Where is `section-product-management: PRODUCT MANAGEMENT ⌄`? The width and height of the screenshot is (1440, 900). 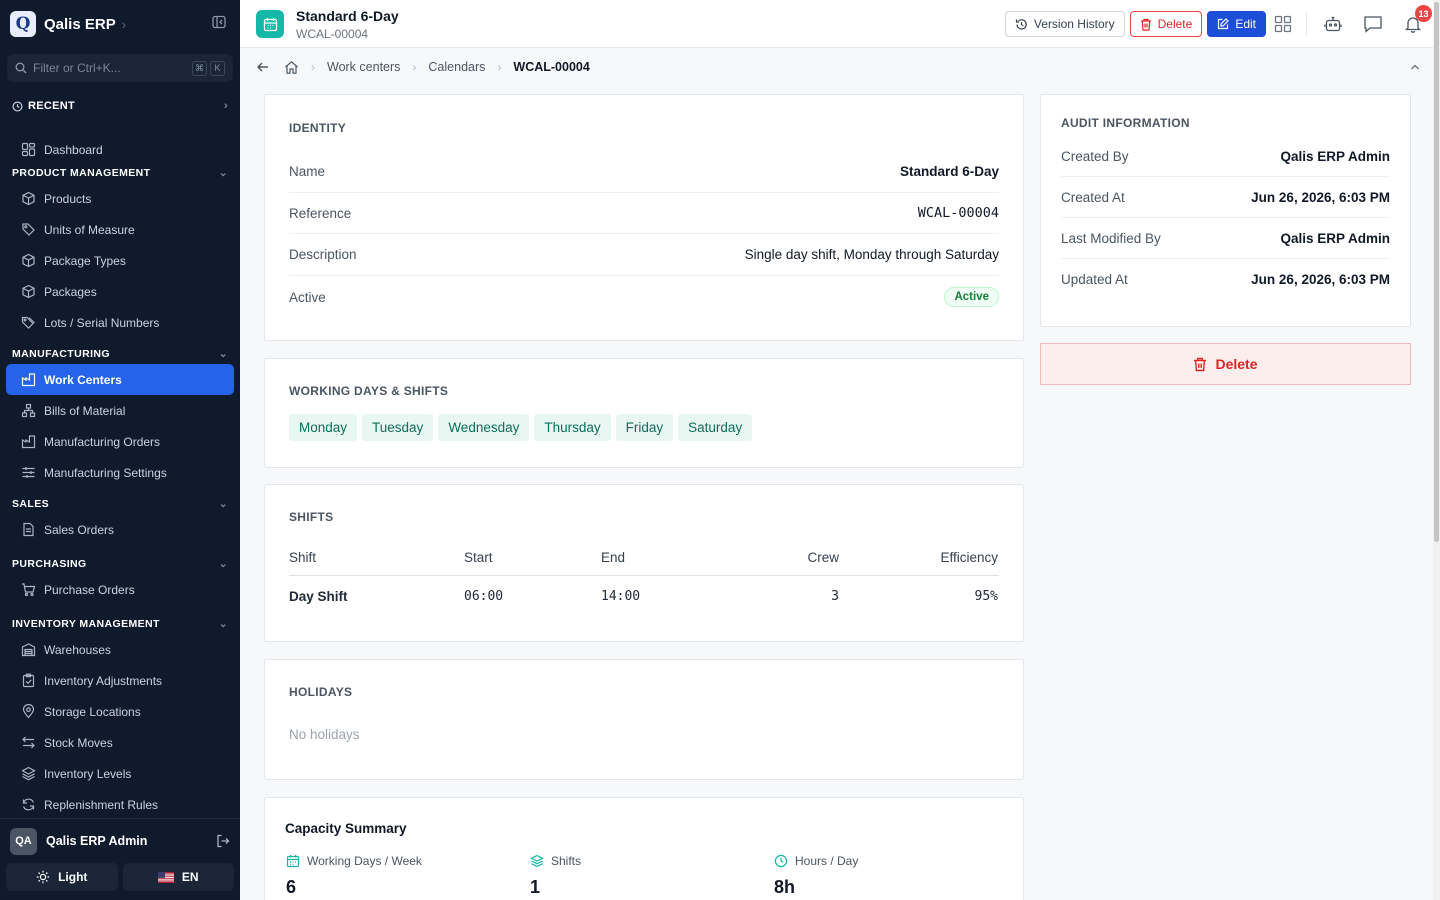
section-product-management: PRODUCT MANAGEMENT ⌄ is located at coordinates (120, 174).